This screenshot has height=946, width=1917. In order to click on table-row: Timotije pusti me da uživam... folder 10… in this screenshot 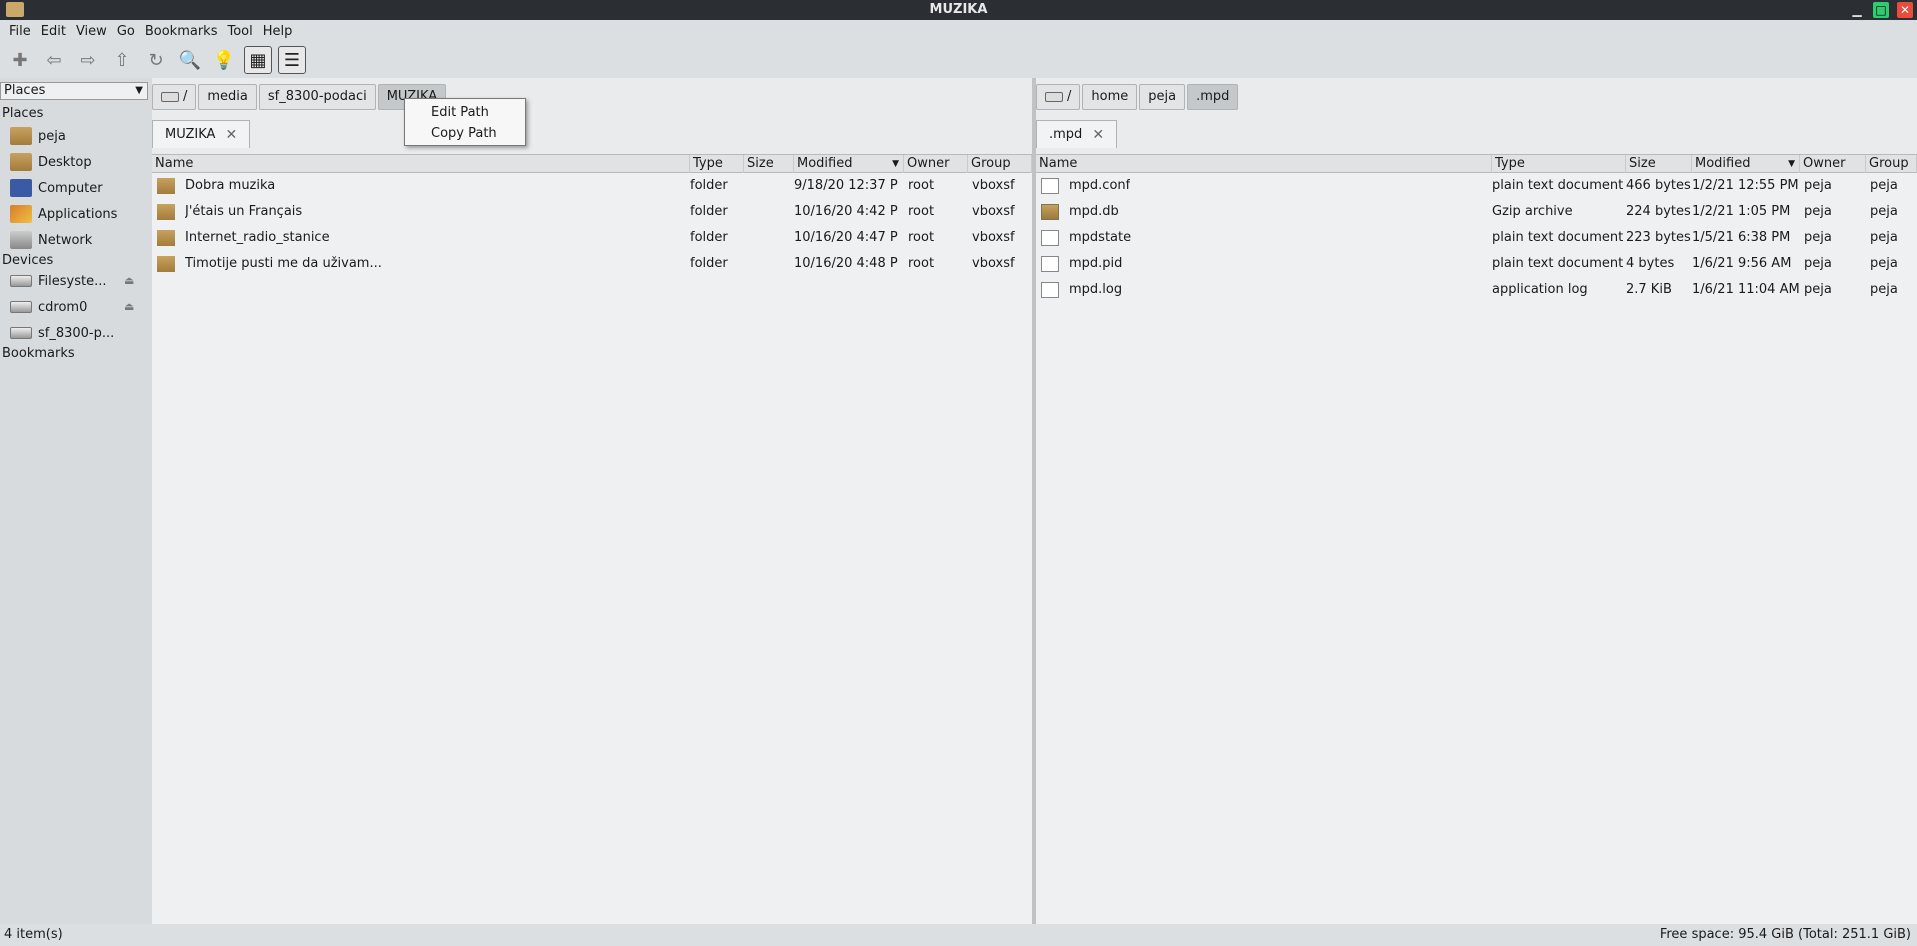, I will do `click(592, 264)`.